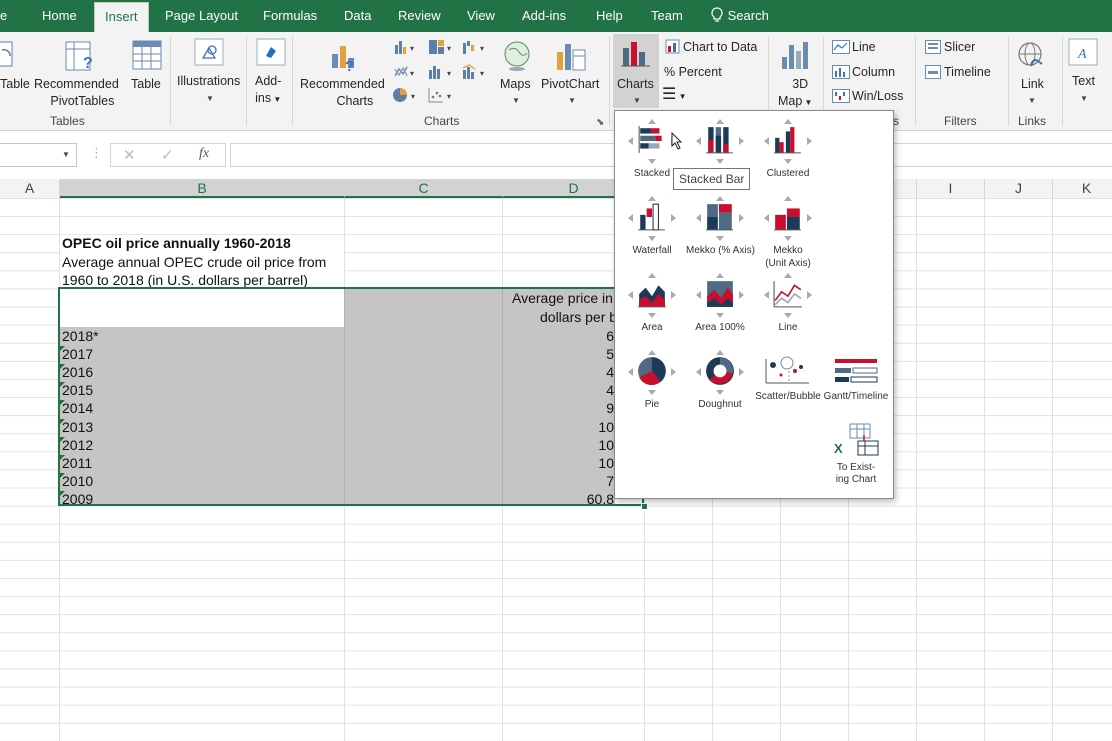 Image resolution: width=1112 pixels, height=741 pixels. Describe the element at coordinates (167, 155) in the screenshot. I see `enter-check-icon: ✓` at that location.